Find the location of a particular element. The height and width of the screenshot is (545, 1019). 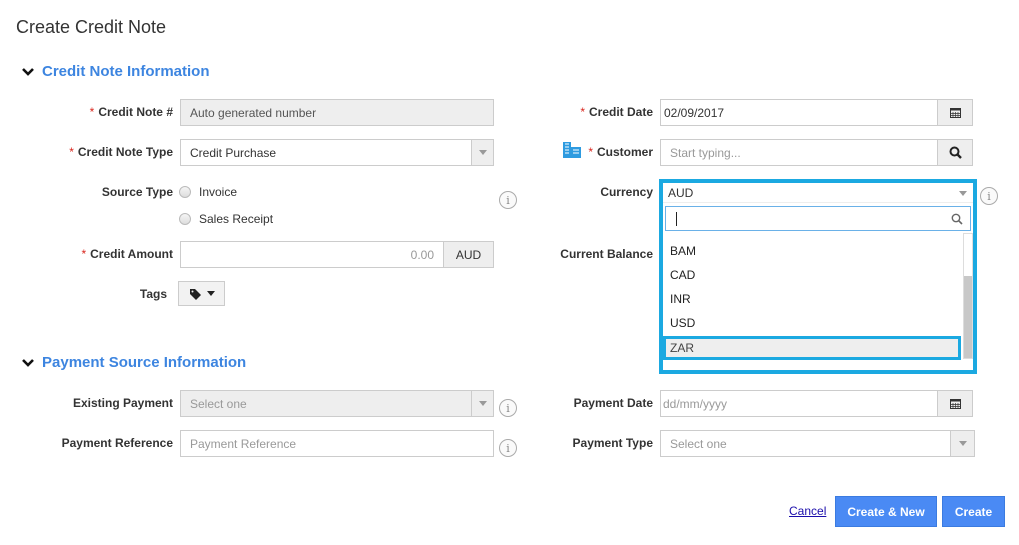

tag-icon is located at coordinates (195, 294).